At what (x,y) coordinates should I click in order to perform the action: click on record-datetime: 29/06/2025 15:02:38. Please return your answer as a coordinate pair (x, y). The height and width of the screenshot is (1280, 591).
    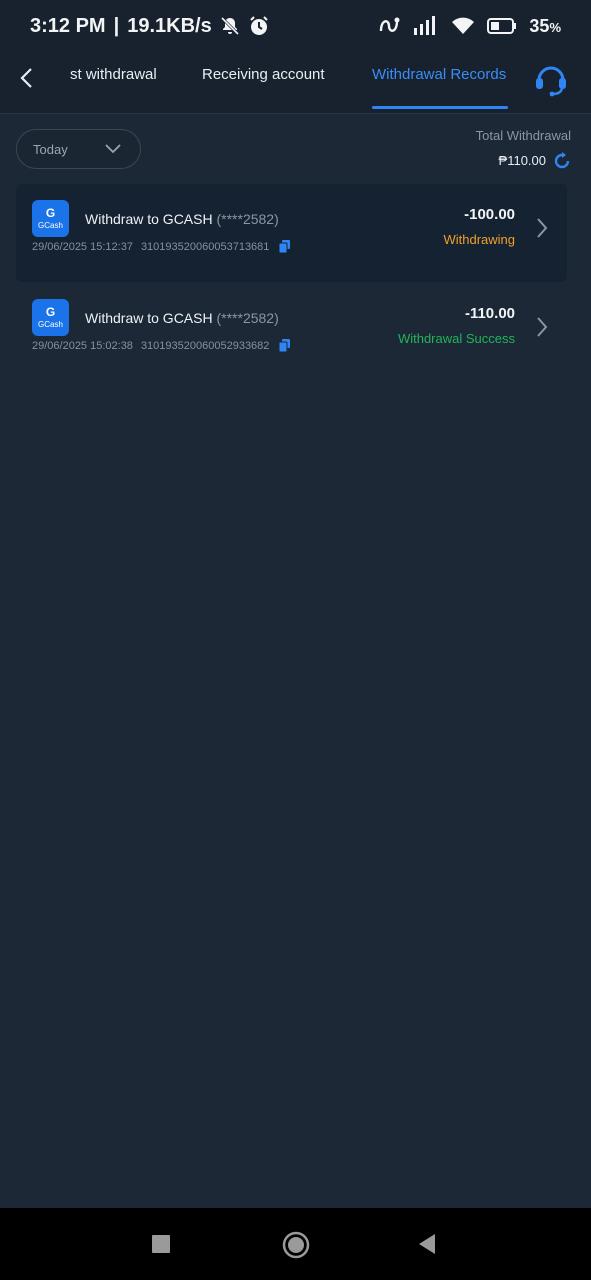
    Looking at the image, I should click on (82, 345).